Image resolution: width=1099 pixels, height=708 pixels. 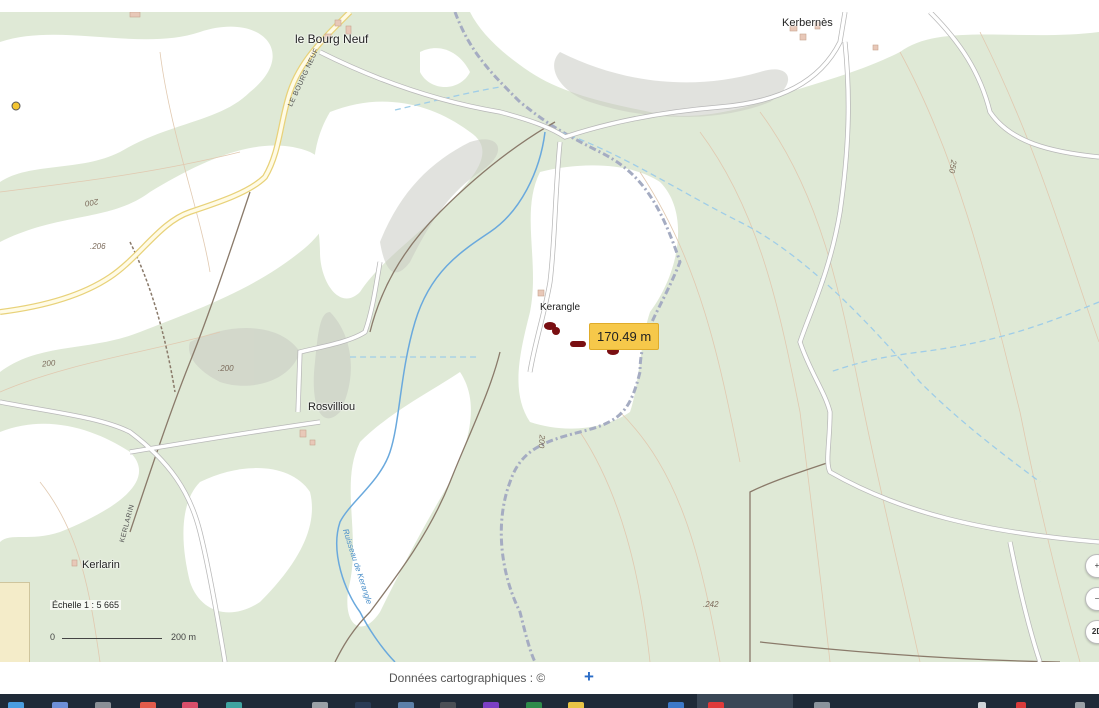 I want to click on file-explorer-icon, so click(x=16, y=705).